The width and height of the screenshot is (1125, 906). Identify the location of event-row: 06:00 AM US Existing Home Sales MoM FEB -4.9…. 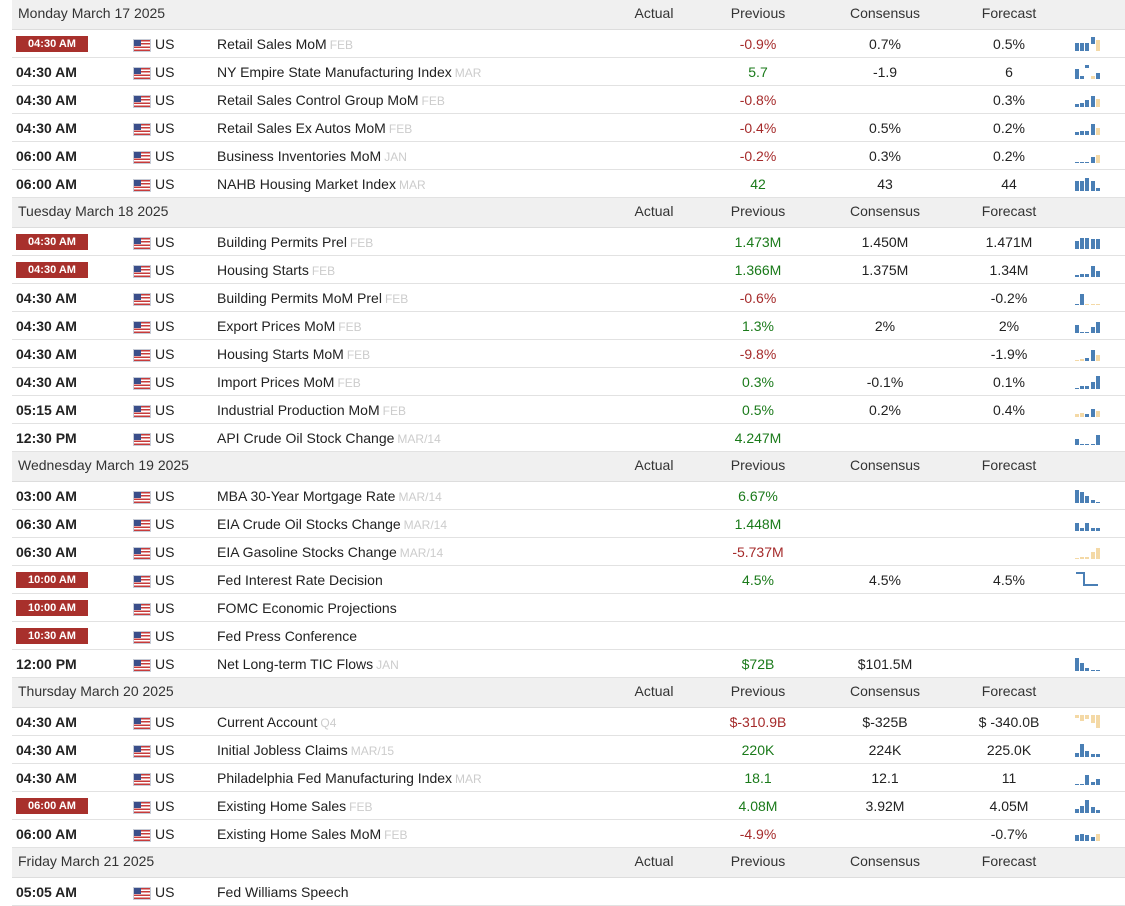
(568, 834).